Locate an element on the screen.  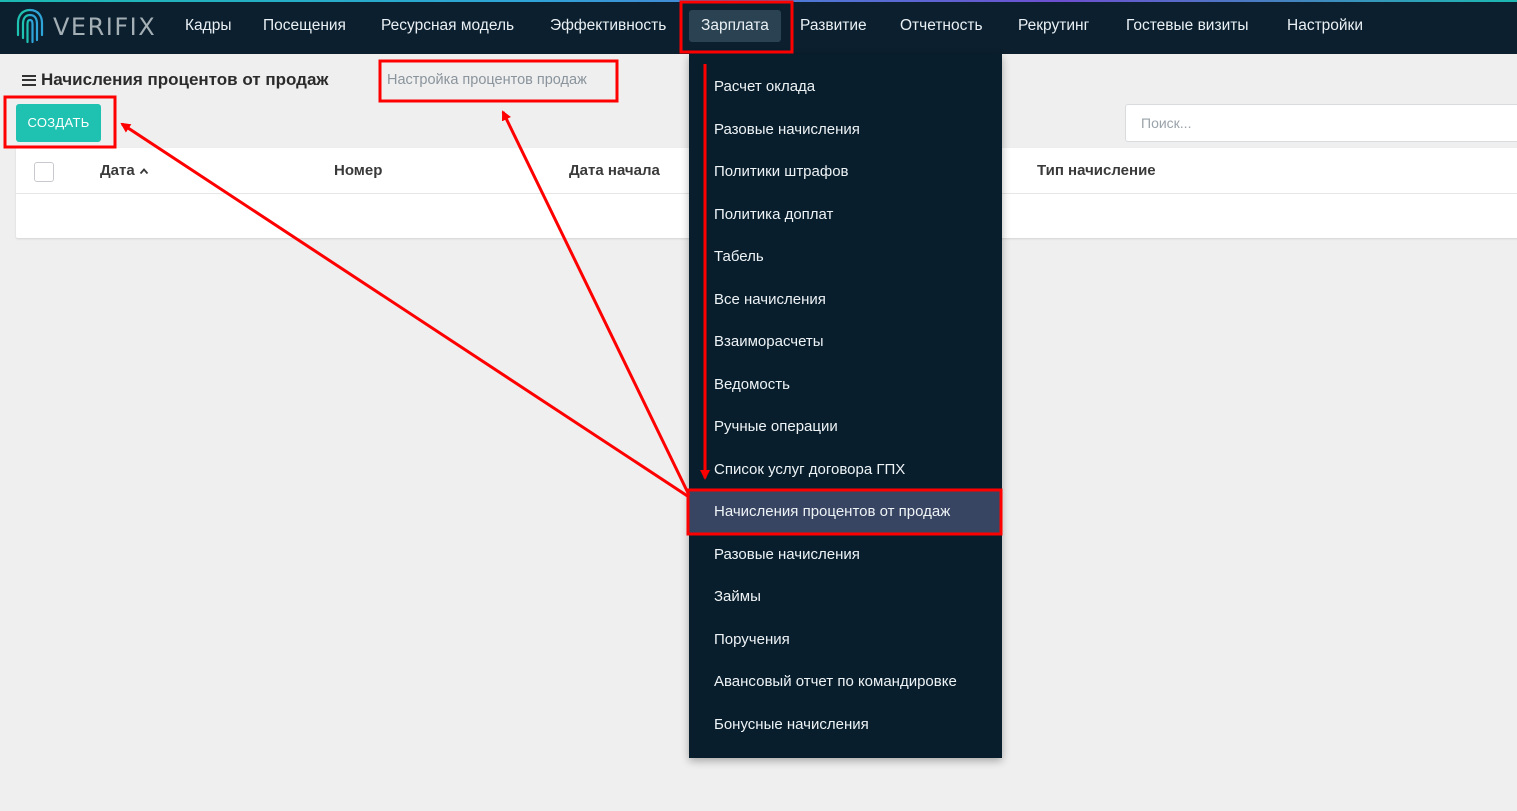
menu-item-avansovyy-otchet: Авансовый отчет по командировке is located at coordinates (845, 682).